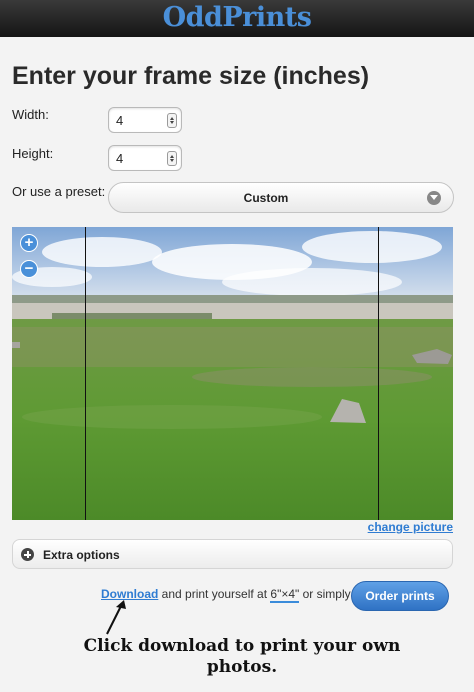 This screenshot has height=692, width=474. I want to click on order-prints-button: Order prints, so click(400, 596).